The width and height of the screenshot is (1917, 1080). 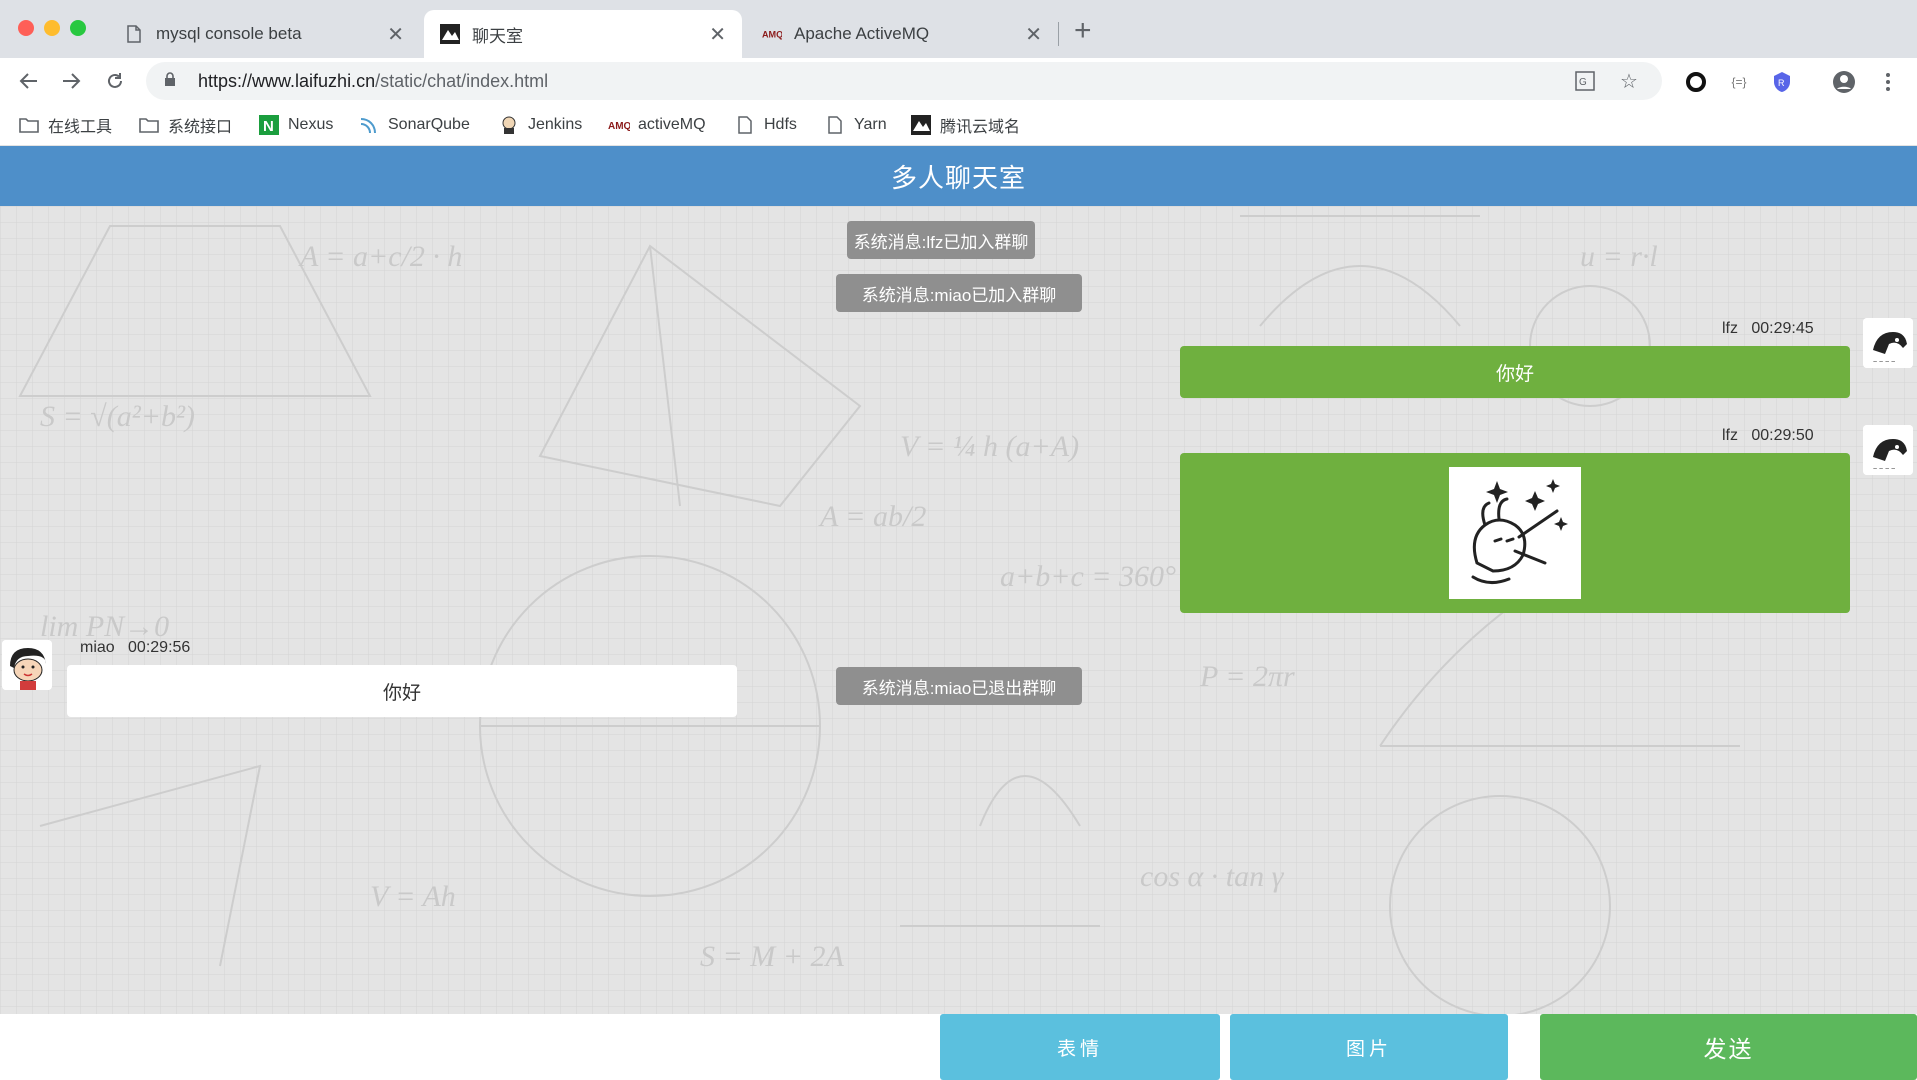 I want to click on site-favicon, so click(x=450, y=34).